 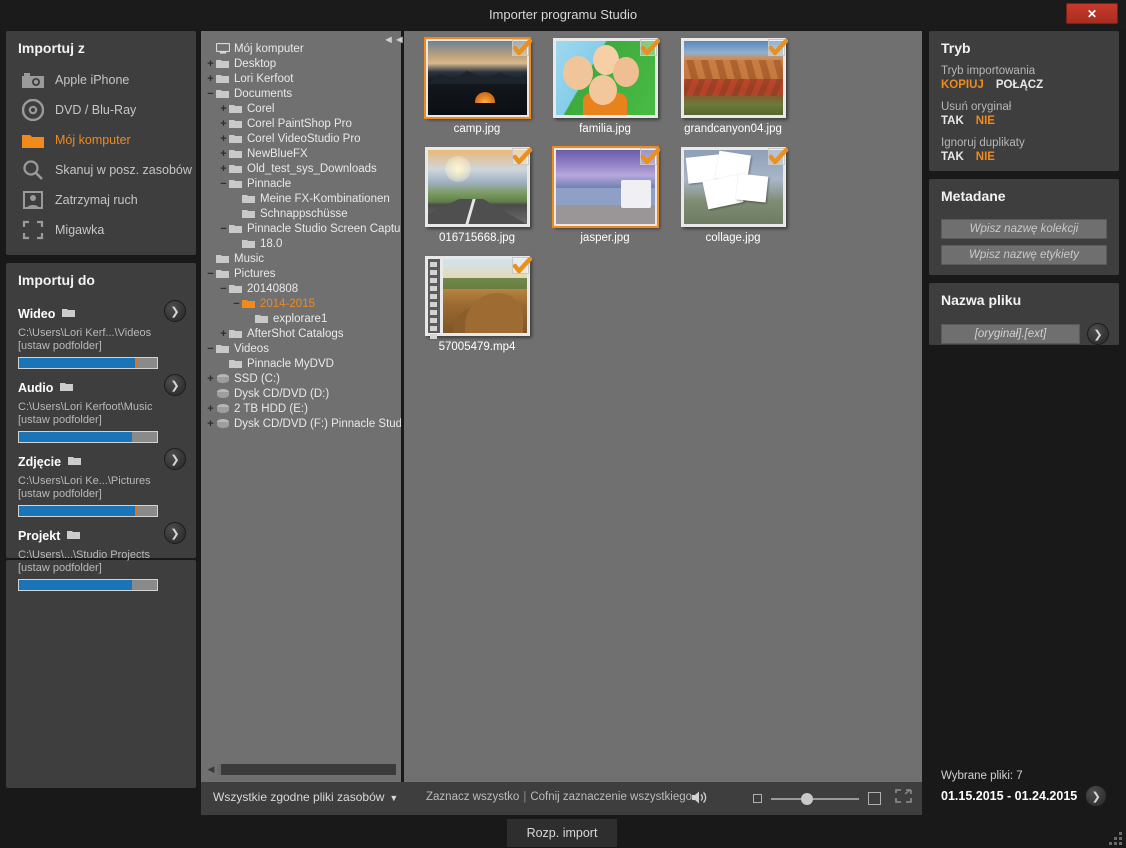 What do you see at coordinates (1114, 837) in the screenshot?
I see `resize-grip` at bounding box center [1114, 837].